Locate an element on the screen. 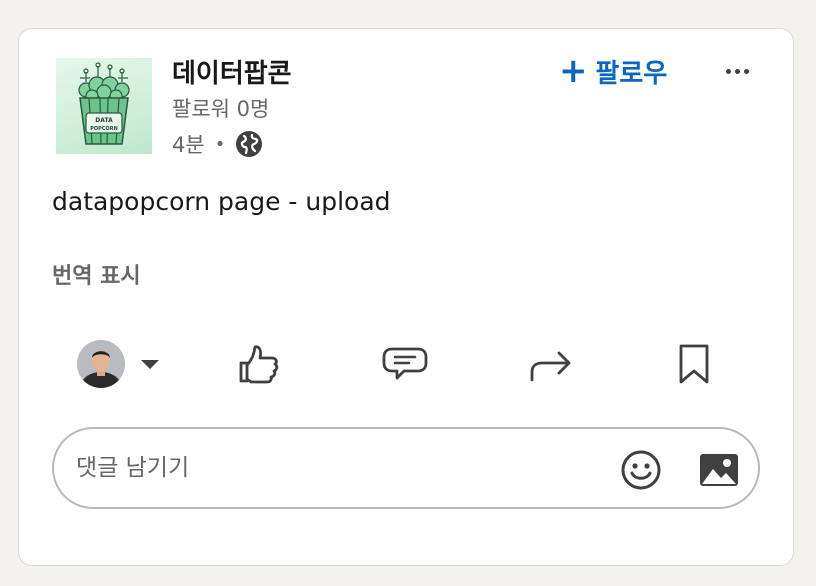 This screenshot has width=816, height=586. company-logo: DATA POPCORN is located at coordinates (104, 106).